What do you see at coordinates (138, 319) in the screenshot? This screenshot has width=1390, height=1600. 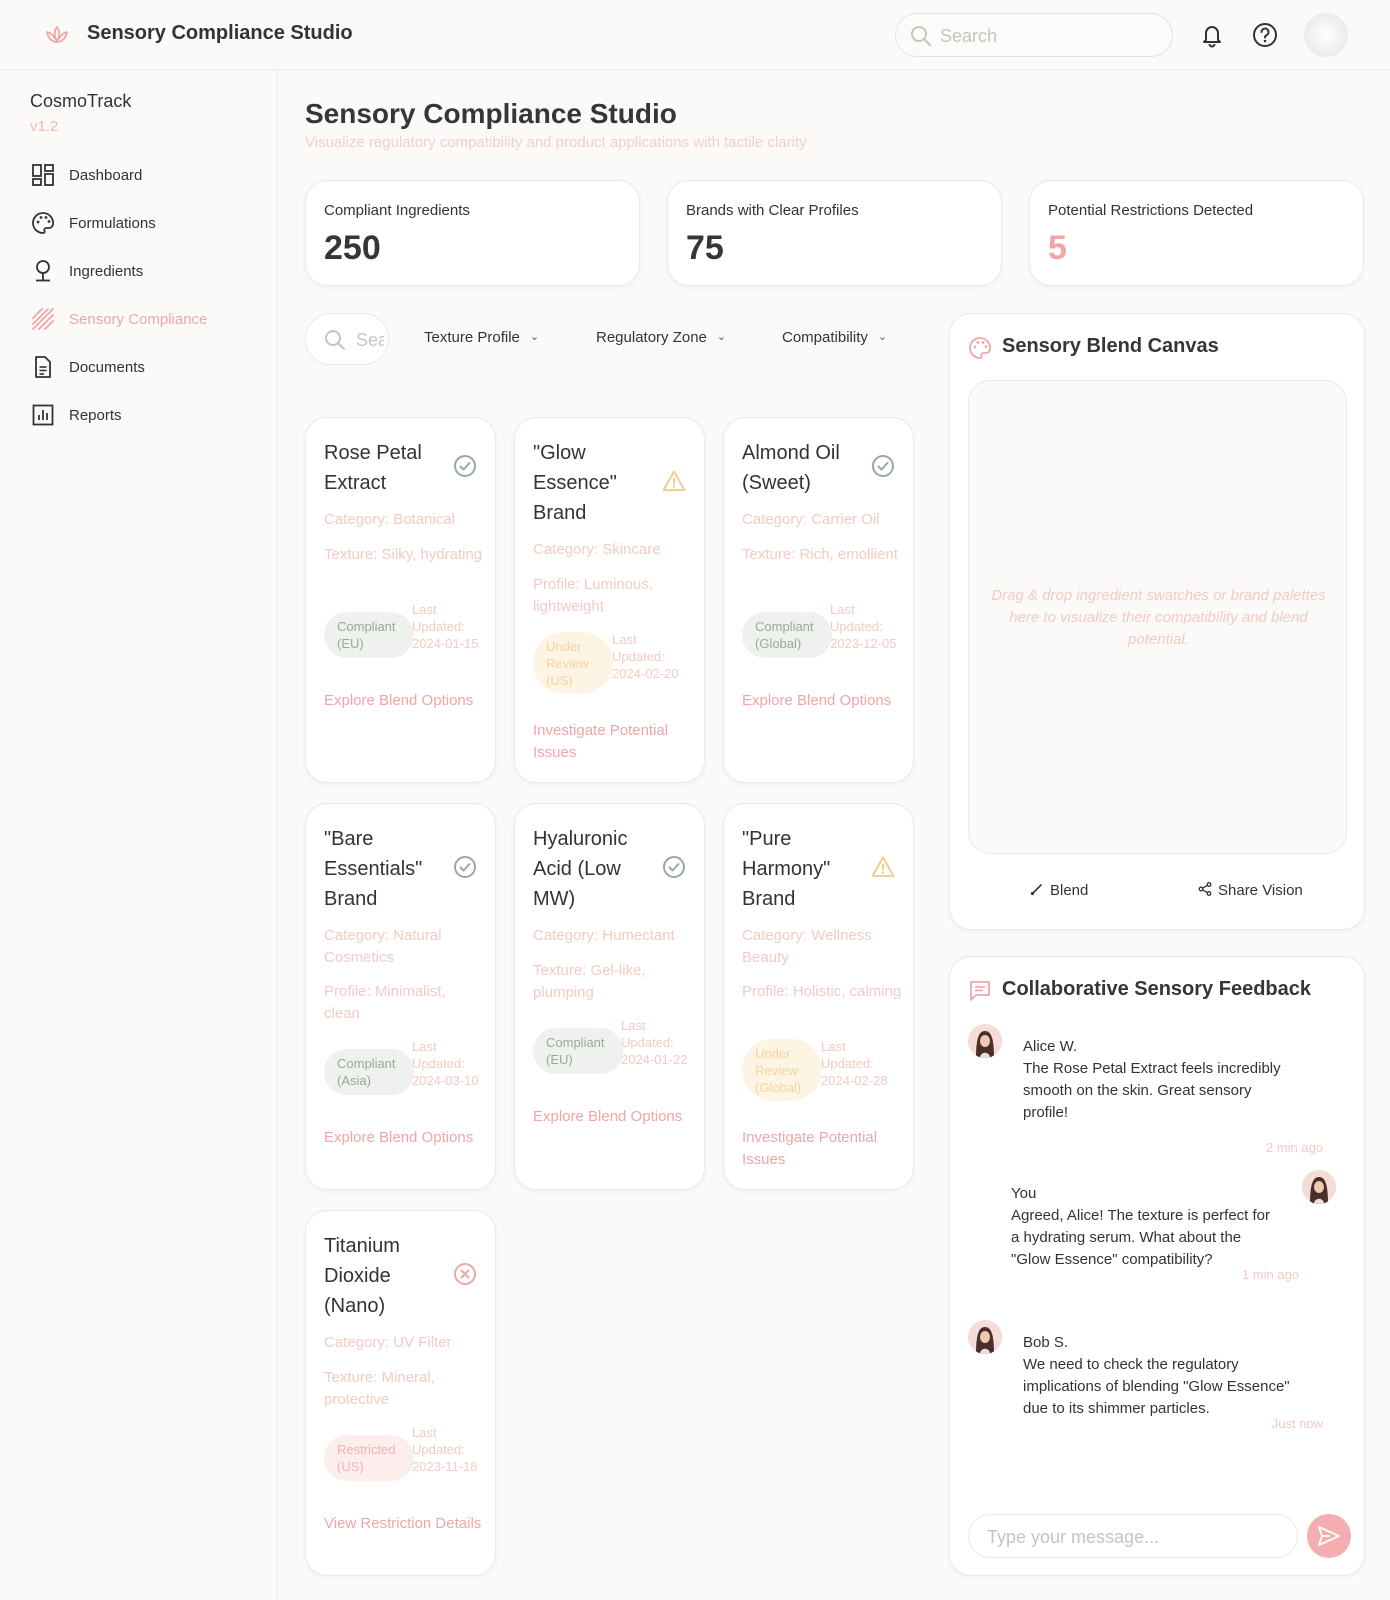 I see `sidebar-item-label: Sensory Compliance` at bounding box center [138, 319].